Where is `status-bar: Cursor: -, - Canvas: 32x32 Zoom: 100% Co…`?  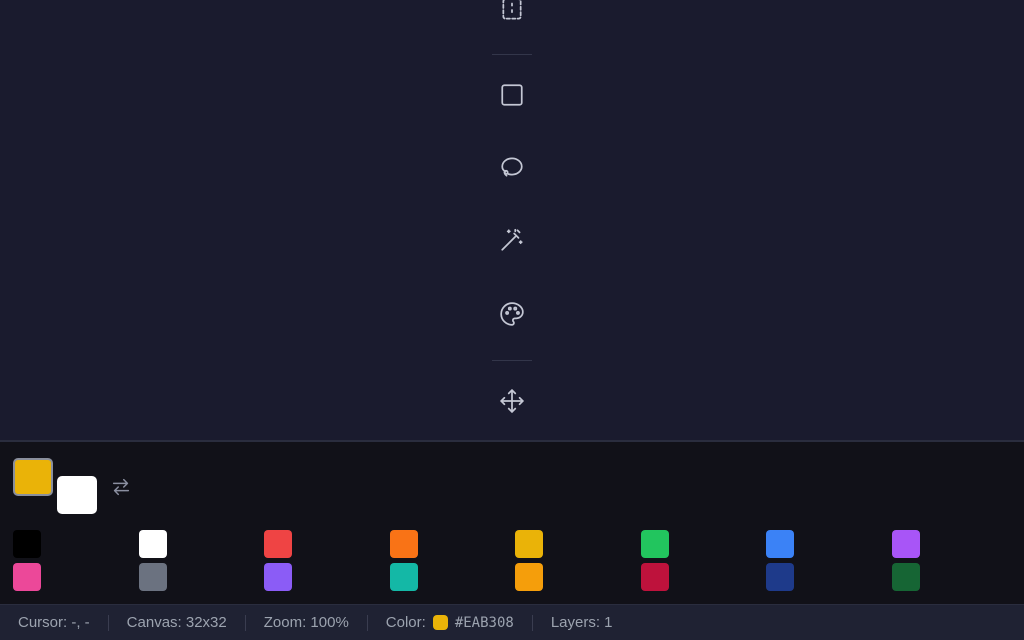
status-bar: Cursor: -, - Canvas: 32x32 Zoom: 100% Co… is located at coordinates (512, 622).